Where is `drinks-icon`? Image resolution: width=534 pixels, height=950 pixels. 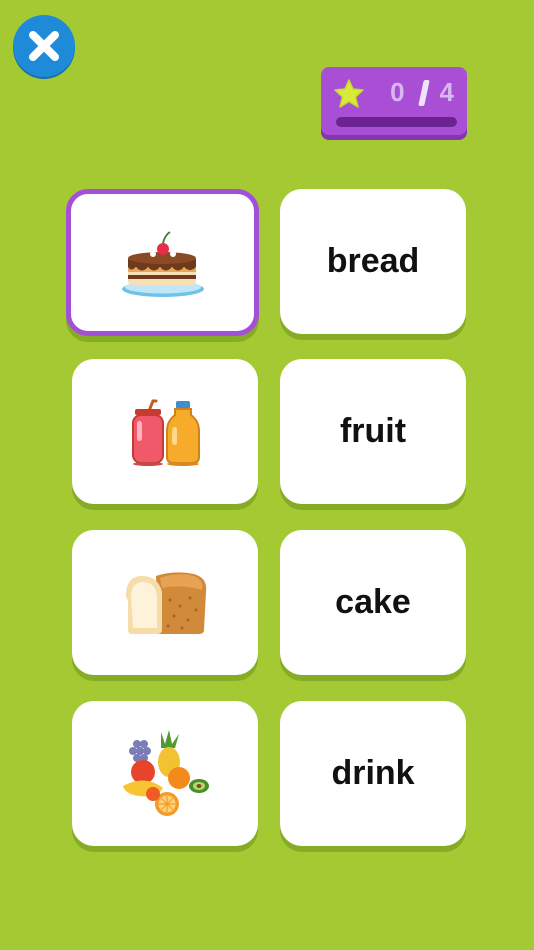
drinks-icon is located at coordinates (166, 432).